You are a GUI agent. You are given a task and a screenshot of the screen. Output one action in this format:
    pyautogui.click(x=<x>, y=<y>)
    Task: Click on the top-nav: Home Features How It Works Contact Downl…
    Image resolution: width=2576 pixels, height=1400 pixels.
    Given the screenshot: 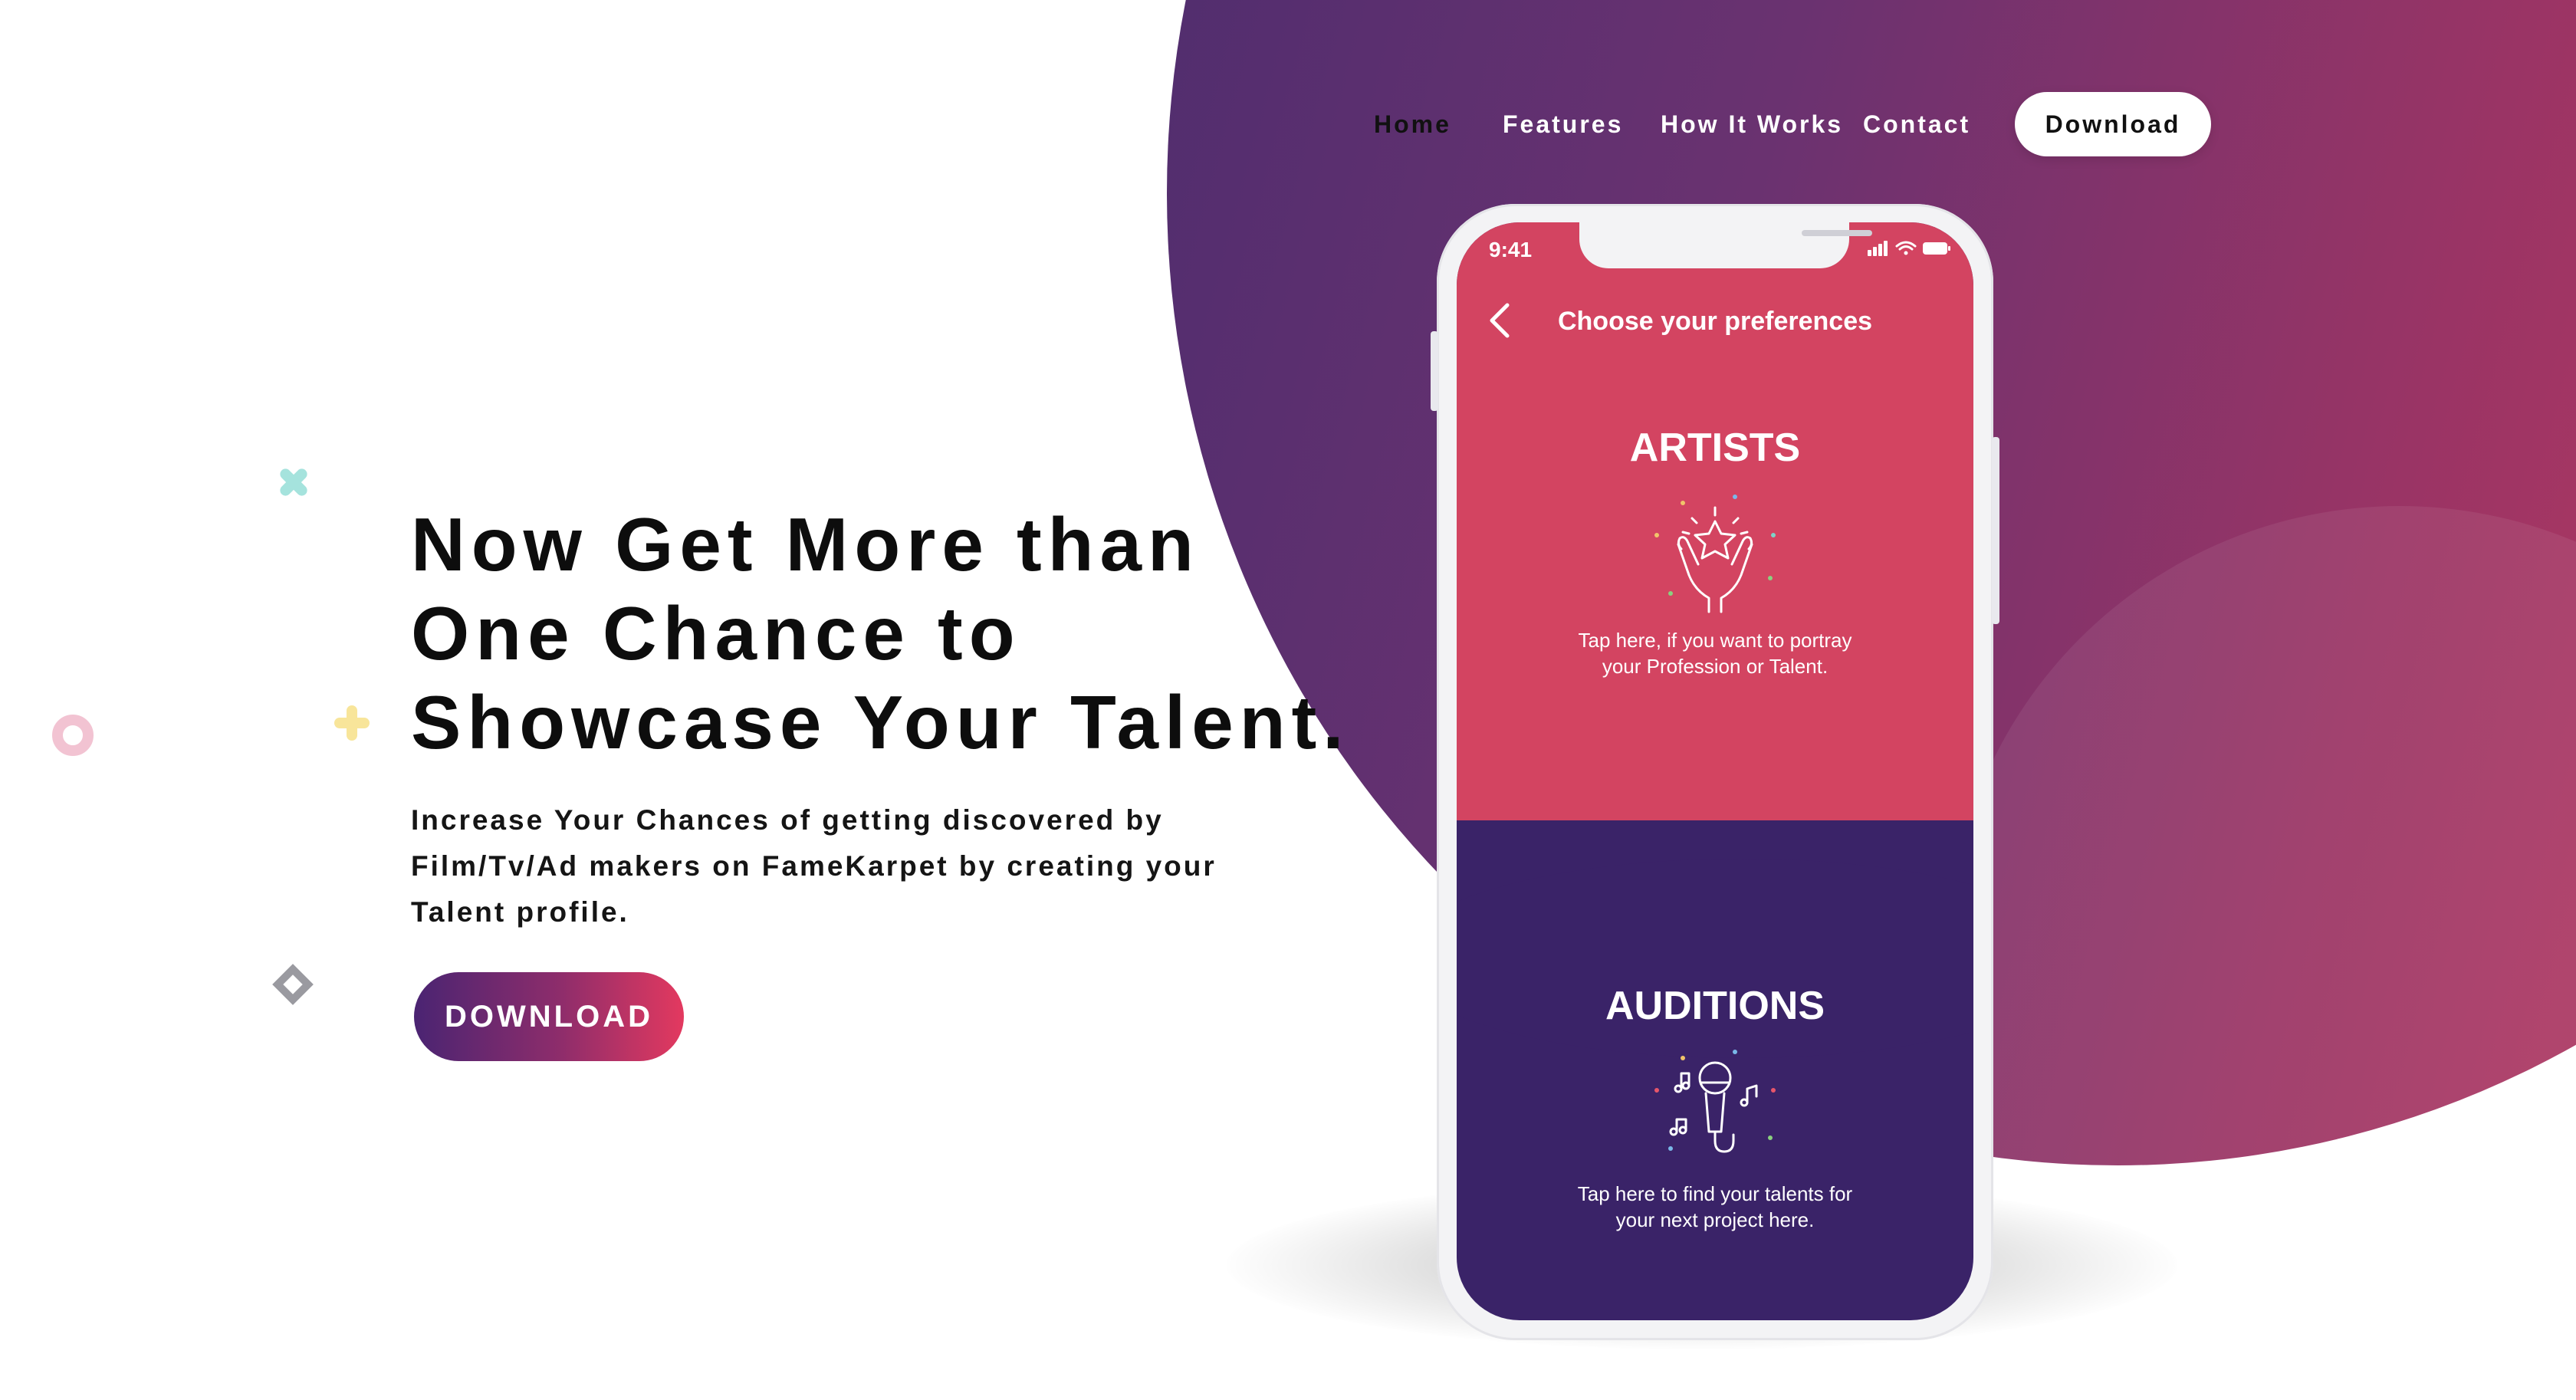 What is the action you would take?
    pyautogui.click(x=1288, y=124)
    